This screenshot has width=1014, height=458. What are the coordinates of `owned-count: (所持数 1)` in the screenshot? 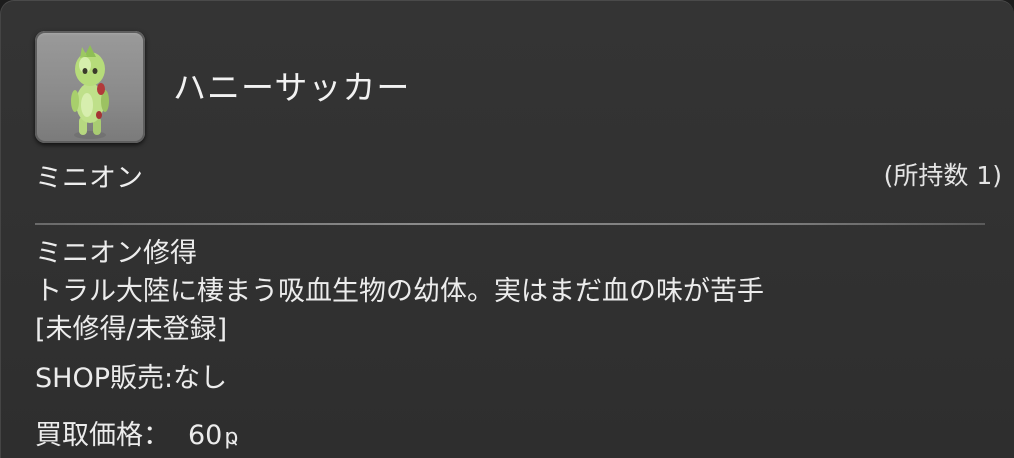 It's located at (942, 175).